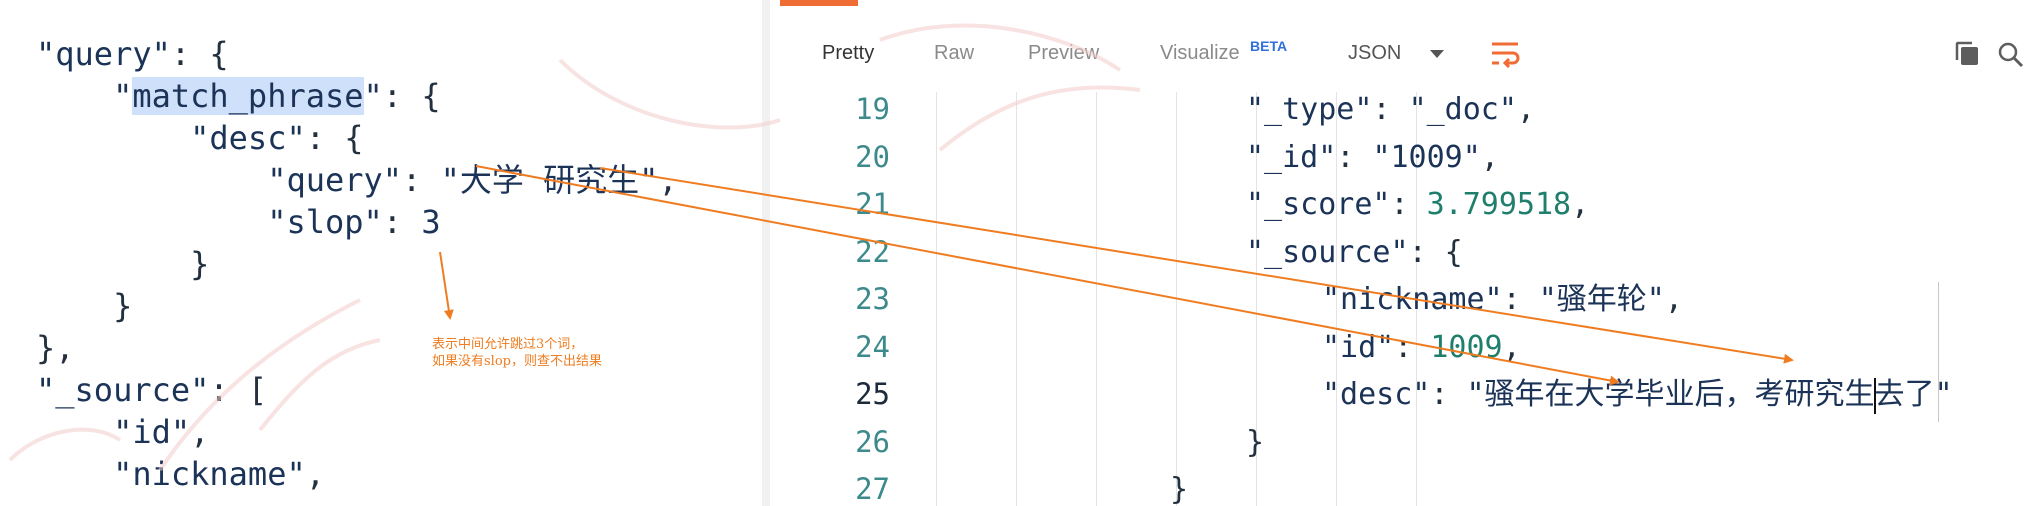 The height and width of the screenshot is (506, 2026). I want to click on request-code-line: "nickname",, so click(180, 474).